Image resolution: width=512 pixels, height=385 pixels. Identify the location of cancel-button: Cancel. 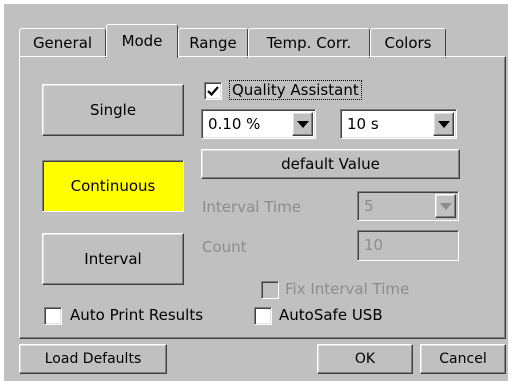
(463, 359).